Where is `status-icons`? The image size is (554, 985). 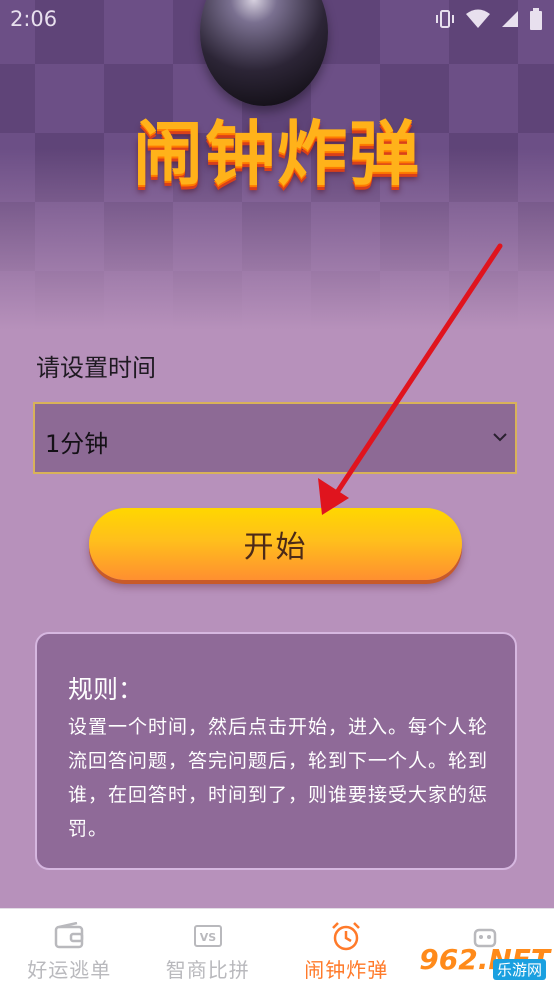
status-icons is located at coordinates (488, 19).